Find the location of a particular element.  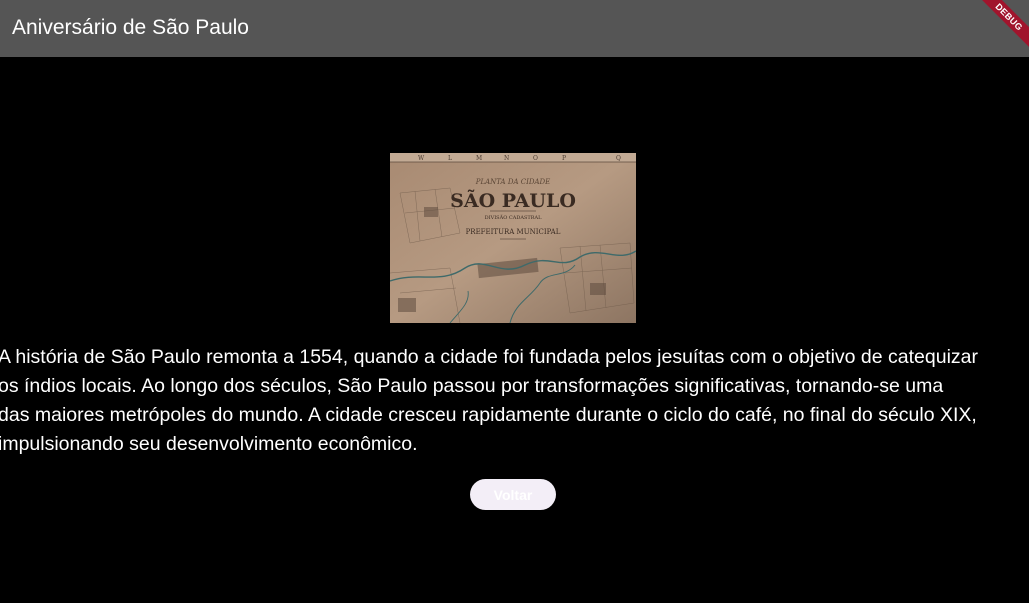

map-compass-letter: O is located at coordinates (535, 158).